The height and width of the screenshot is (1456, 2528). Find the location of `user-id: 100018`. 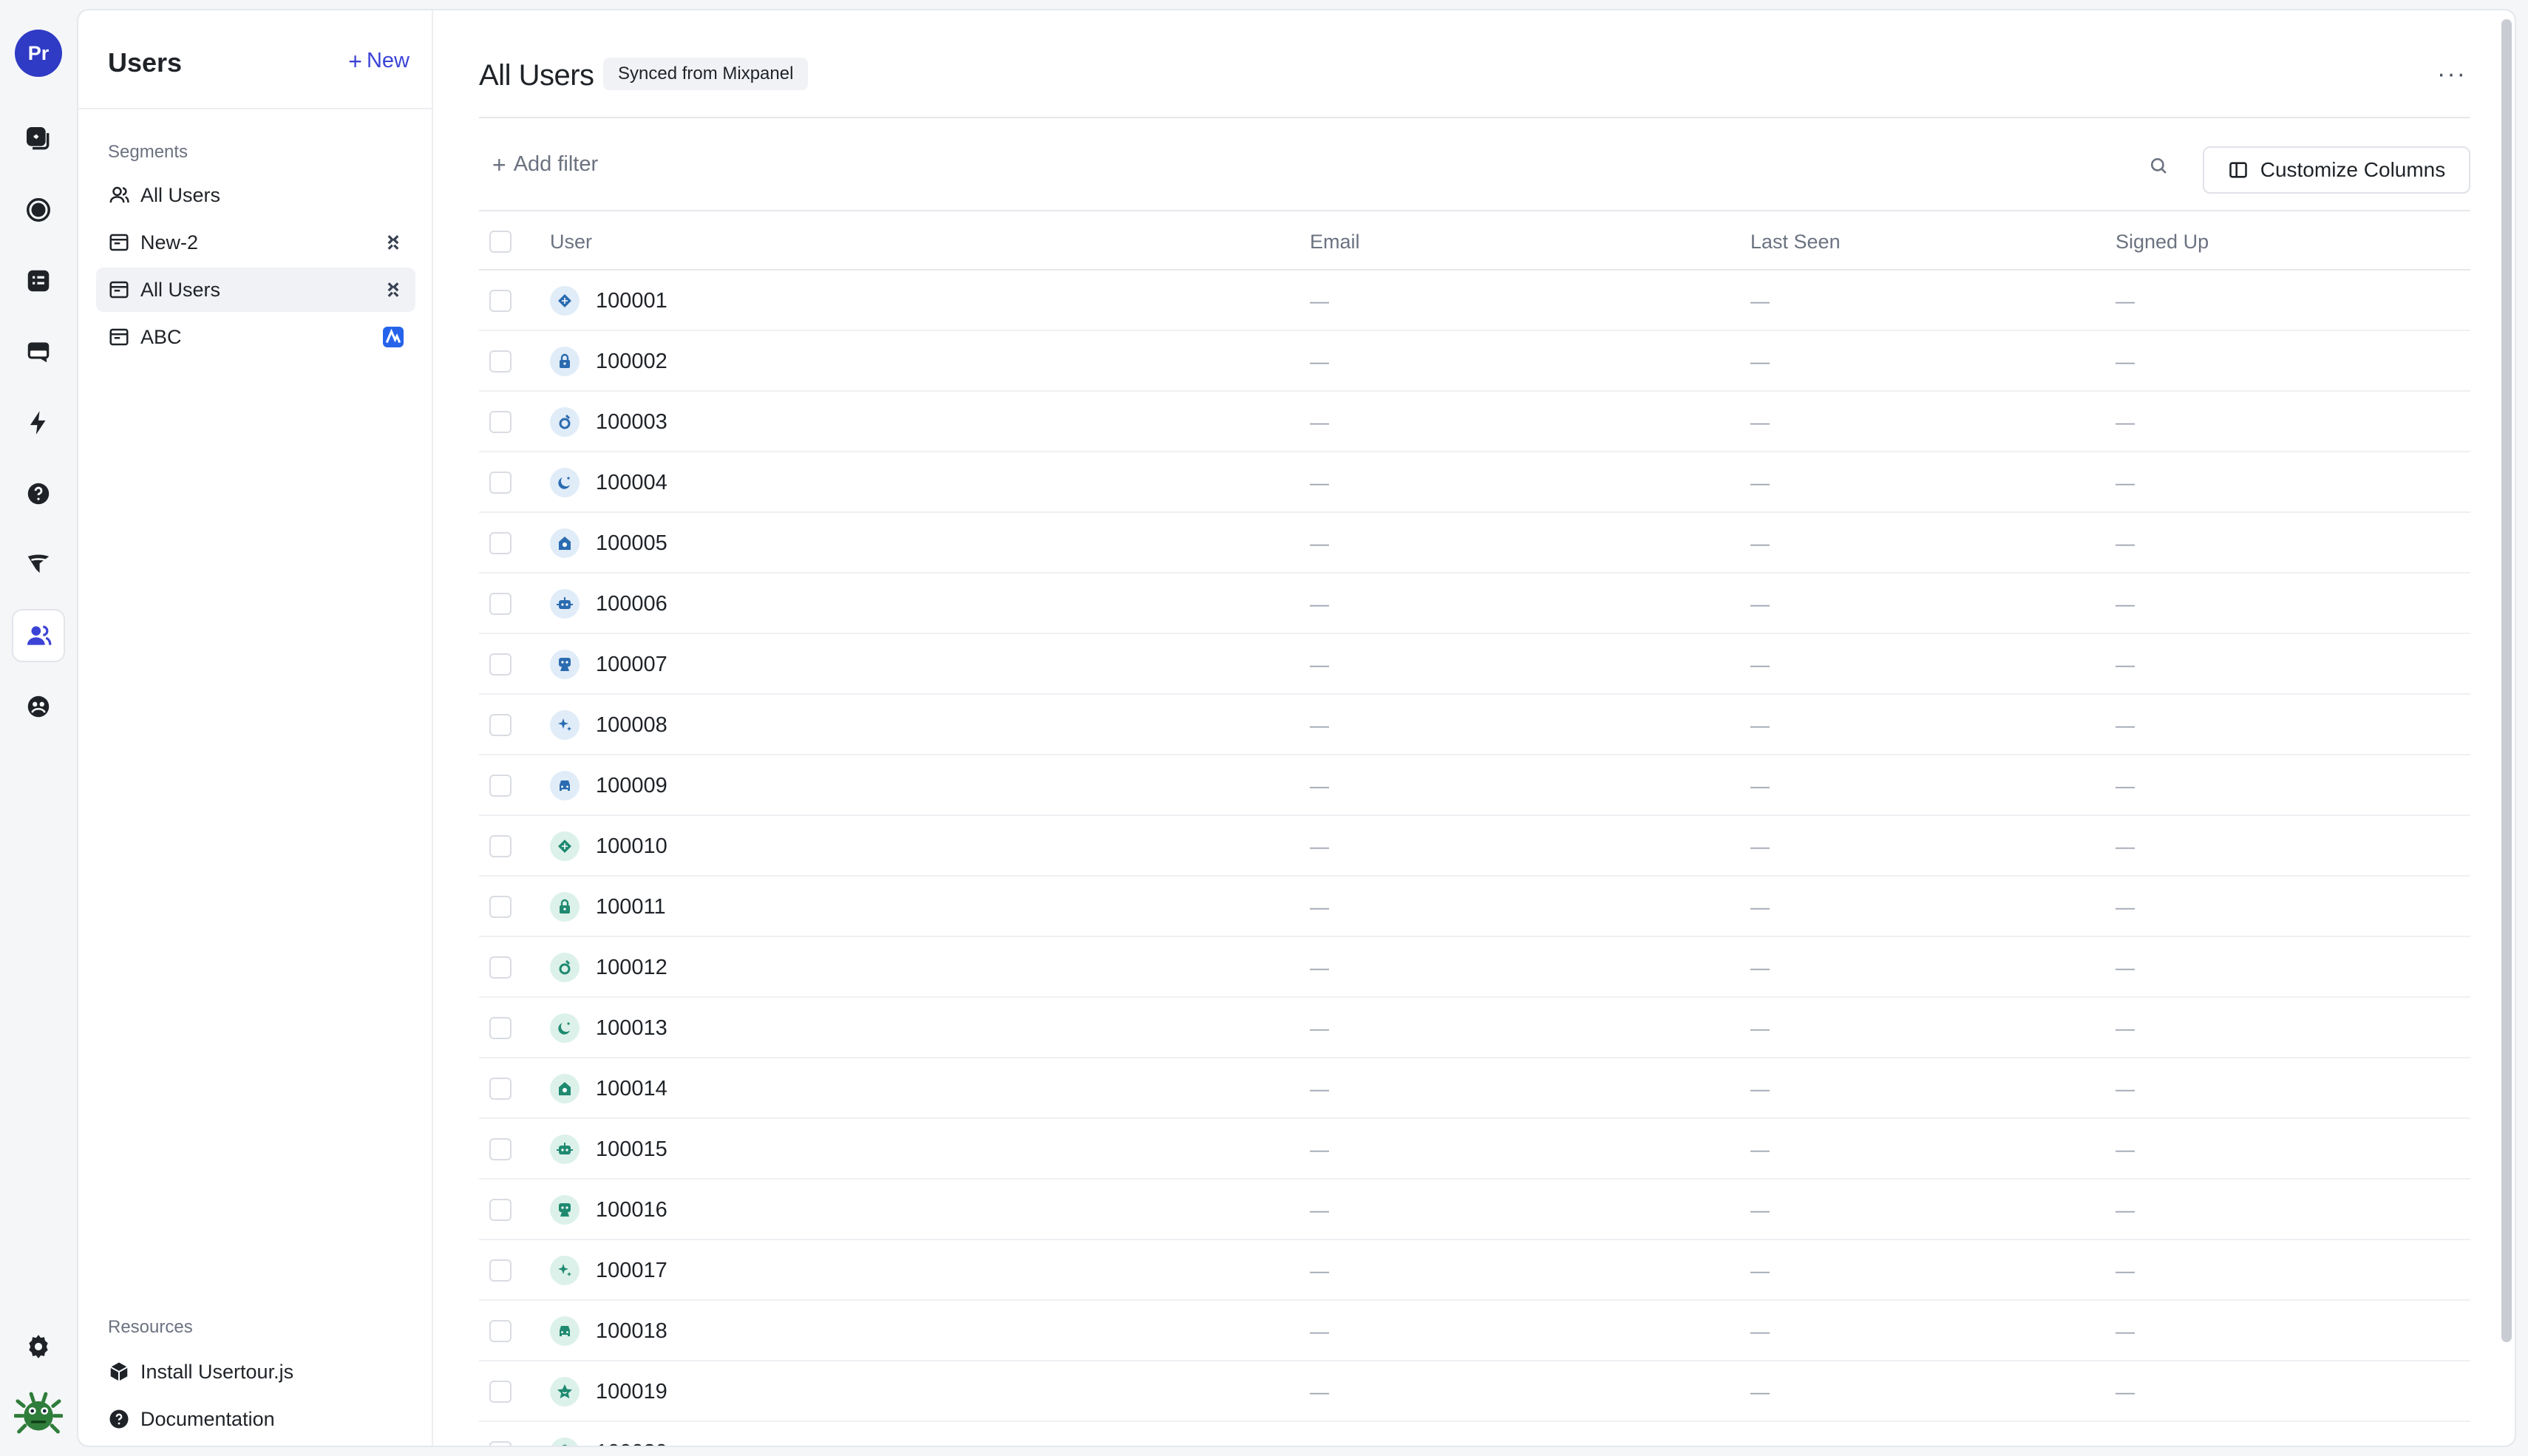

user-id: 100018 is located at coordinates (632, 1331).